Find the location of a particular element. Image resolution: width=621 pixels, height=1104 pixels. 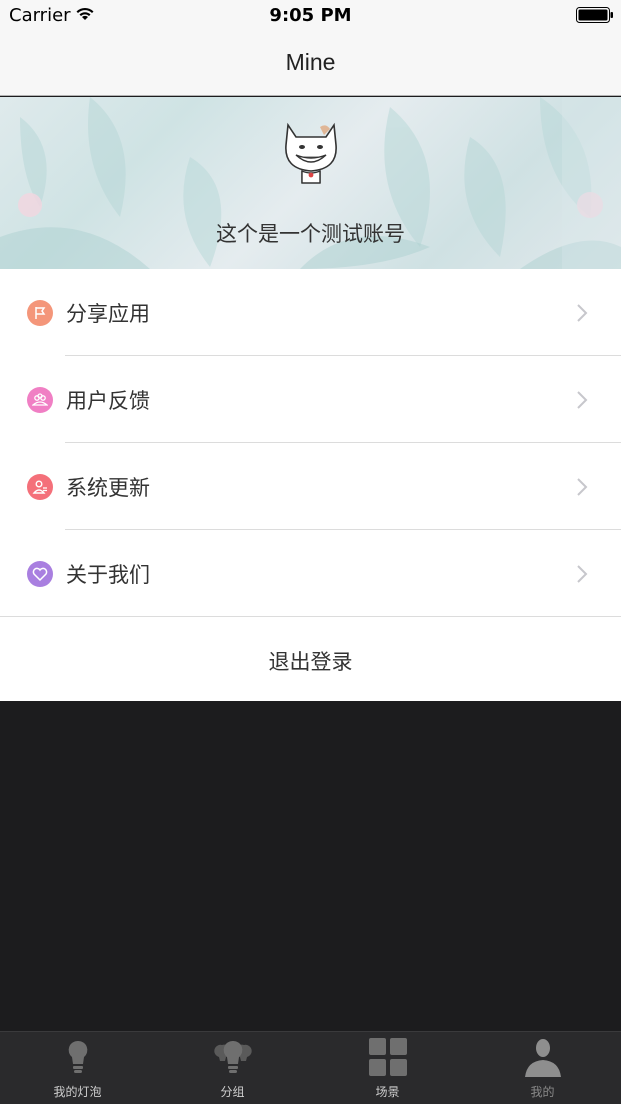

share-flag-icon is located at coordinates (40, 313).